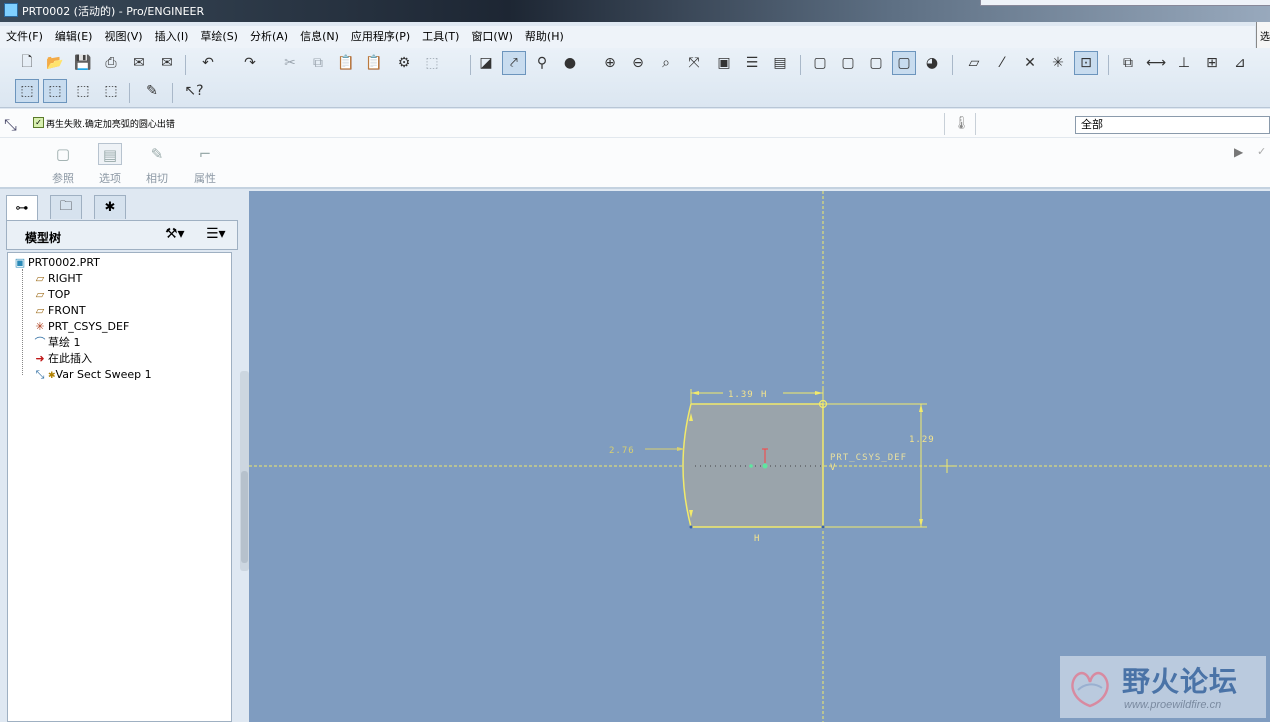 The width and height of the screenshot is (1270, 722). I want to click on watermark-url: www.proewildfire.cn, so click(1173, 705).